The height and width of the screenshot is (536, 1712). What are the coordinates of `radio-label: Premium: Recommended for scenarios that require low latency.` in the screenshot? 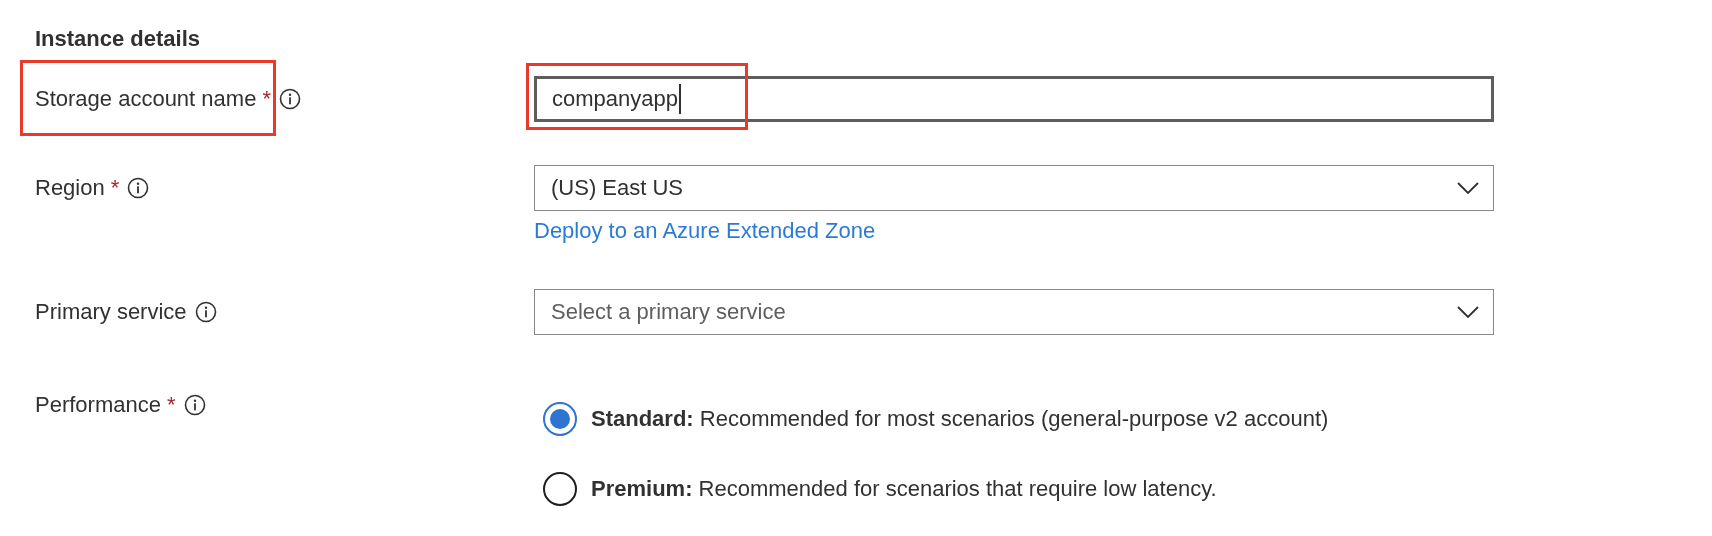 It's located at (904, 489).